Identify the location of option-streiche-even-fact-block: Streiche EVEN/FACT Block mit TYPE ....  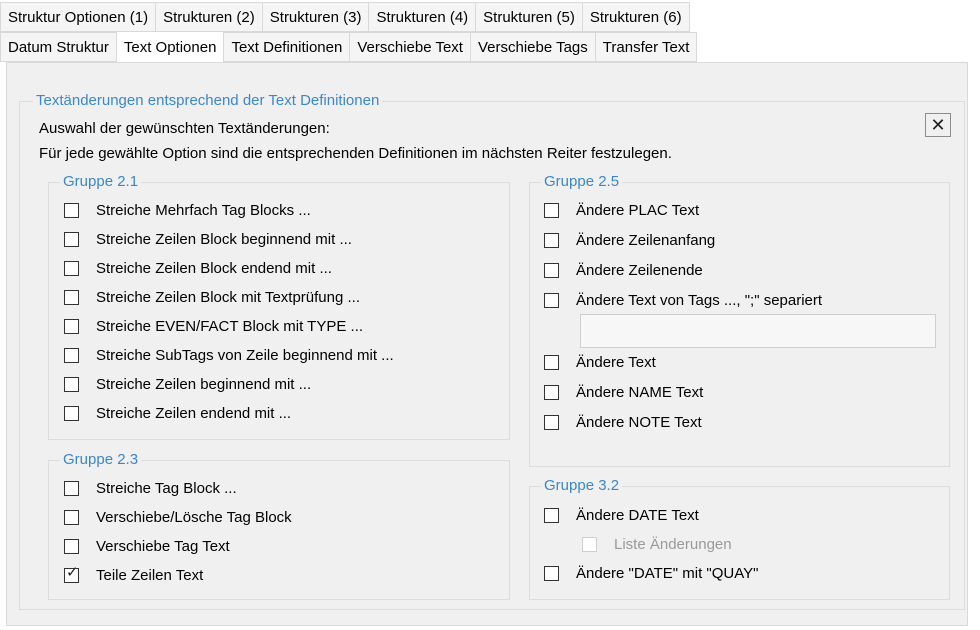
(213, 326).